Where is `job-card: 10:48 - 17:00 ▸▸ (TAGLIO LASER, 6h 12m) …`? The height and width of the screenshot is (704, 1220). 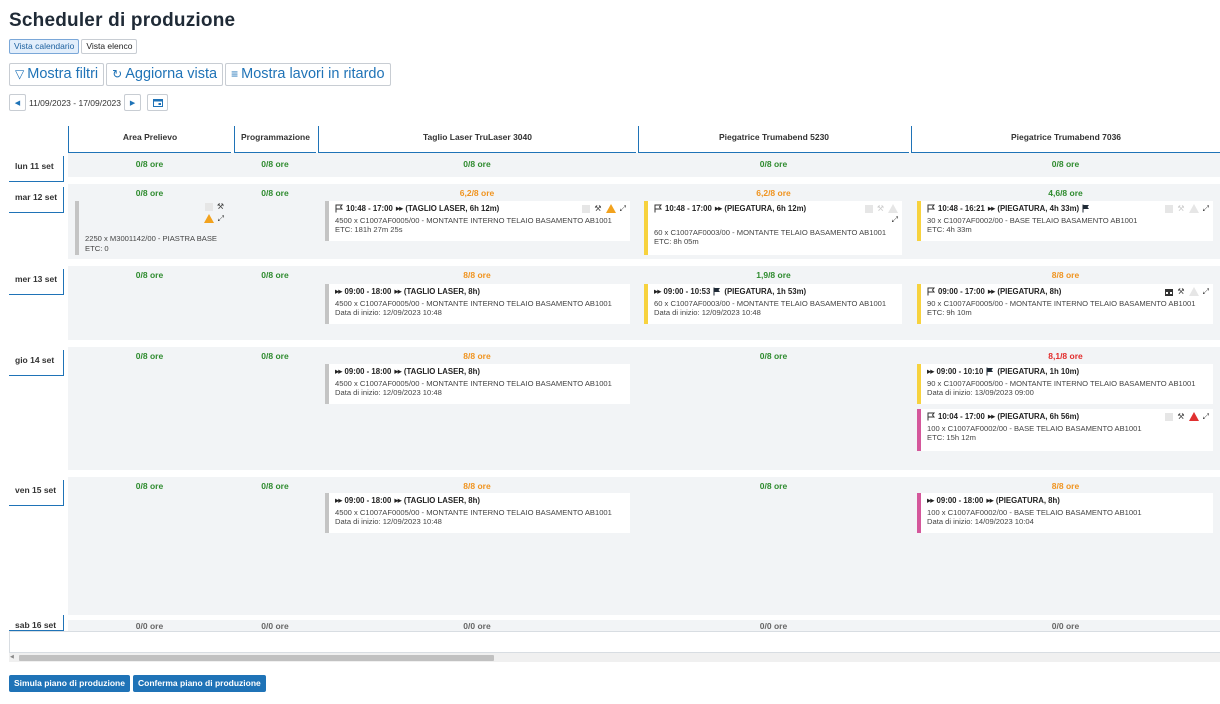 job-card: 10:48 - 17:00 ▸▸ (TAGLIO LASER, 6h 12m) … is located at coordinates (477, 221).